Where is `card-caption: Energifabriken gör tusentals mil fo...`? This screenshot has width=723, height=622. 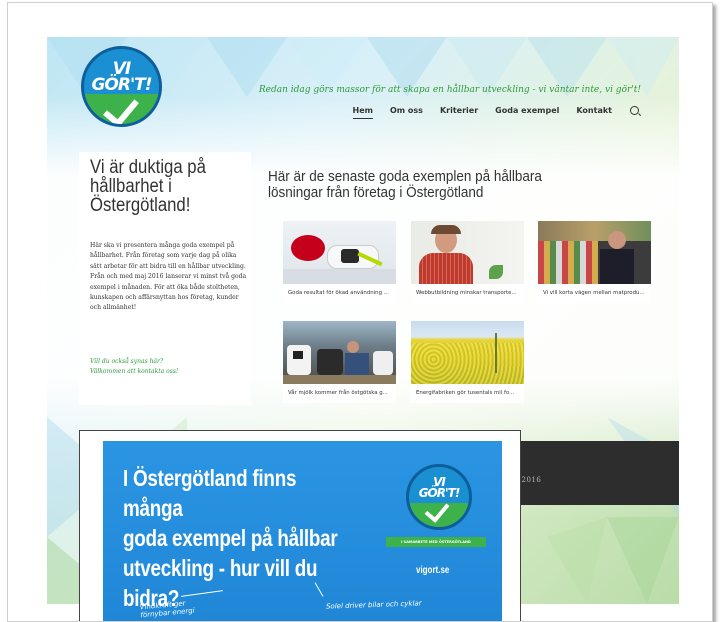 card-caption: Energifabriken gör tusentals mil fo... is located at coordinates (467, 393).